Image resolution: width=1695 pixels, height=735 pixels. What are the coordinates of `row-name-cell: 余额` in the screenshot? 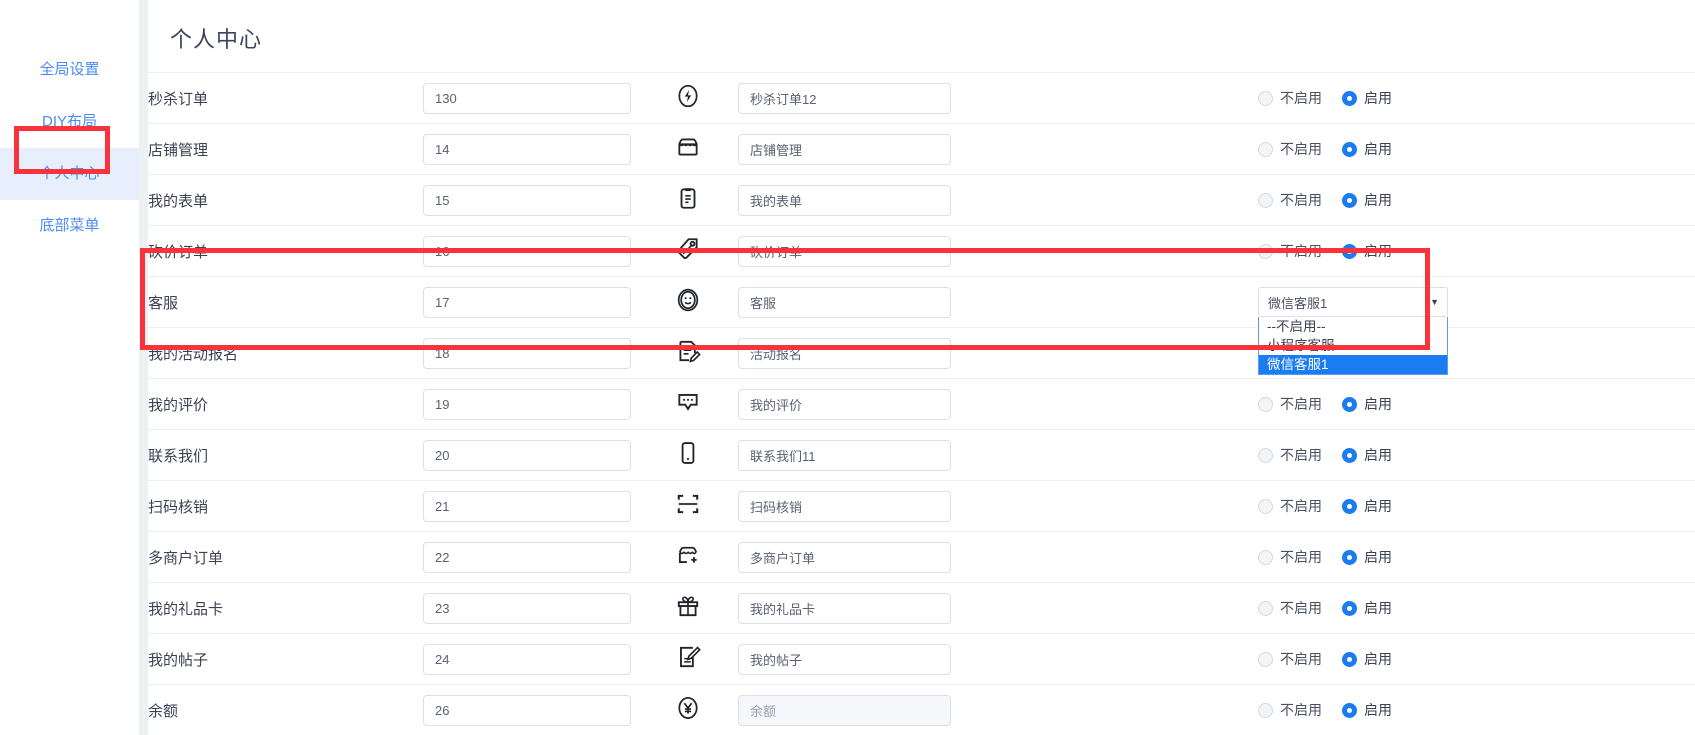 It's located at (285, 709).